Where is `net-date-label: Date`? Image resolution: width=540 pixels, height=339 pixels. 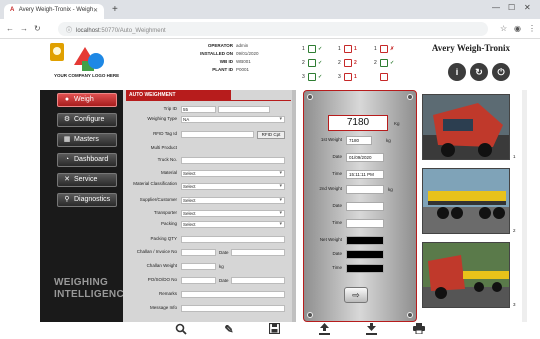 net-date-label: Date is located at coordinates (337, 253).